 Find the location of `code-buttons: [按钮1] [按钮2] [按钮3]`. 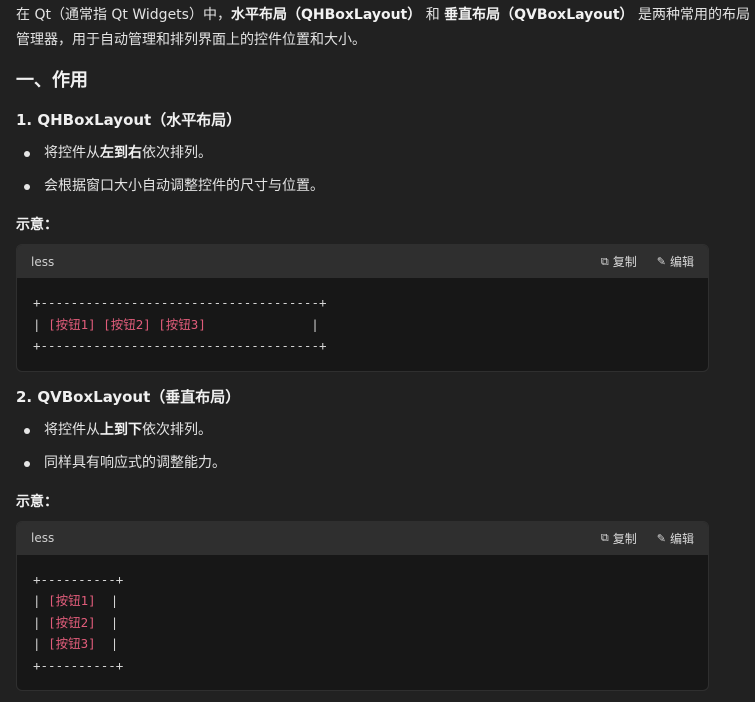

code-buttons: [按钮1] [按钮2] [按钮3] is located at coordinates (127, 324).